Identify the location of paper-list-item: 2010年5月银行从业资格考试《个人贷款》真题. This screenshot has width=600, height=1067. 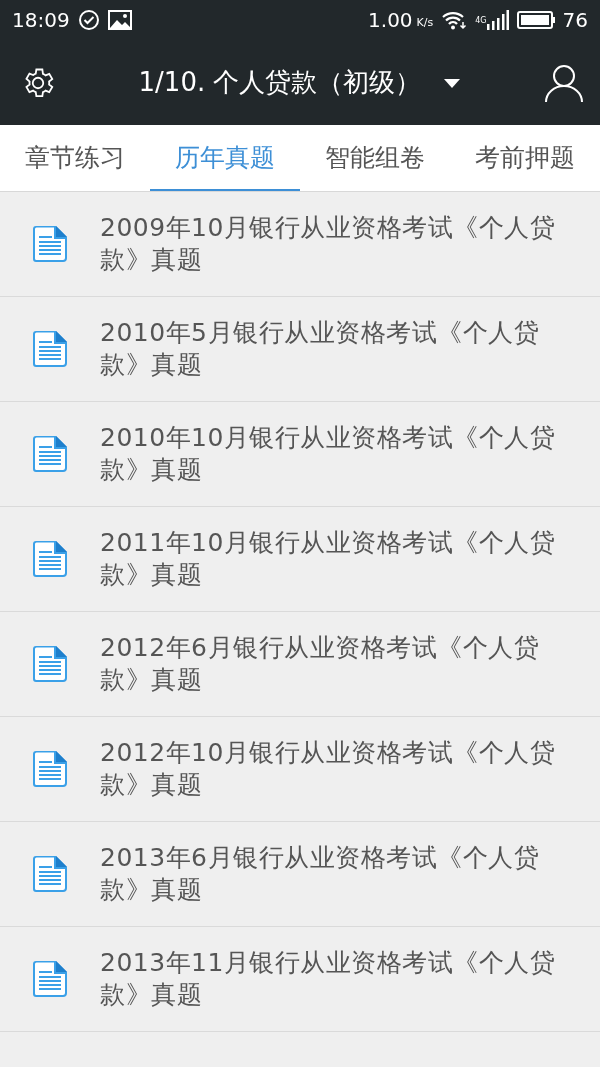
(300, 349).